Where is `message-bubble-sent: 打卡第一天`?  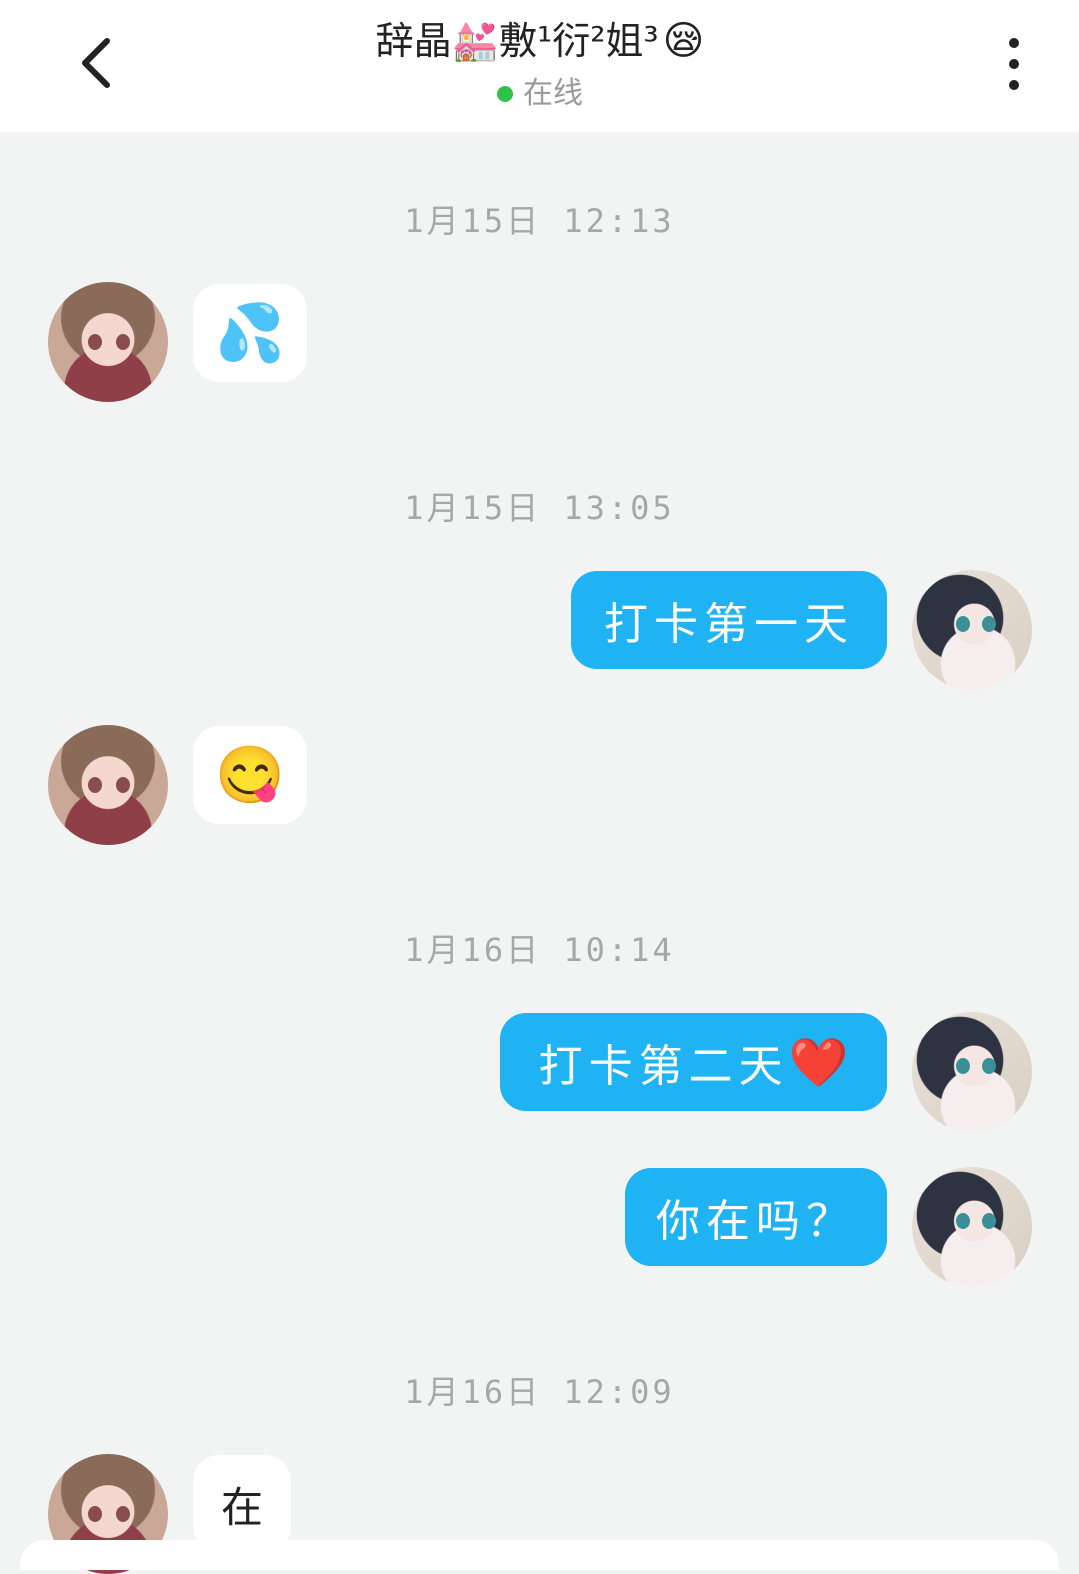
message-bubble-sent: 打卡第一天 is located at coordinates (729, 620).